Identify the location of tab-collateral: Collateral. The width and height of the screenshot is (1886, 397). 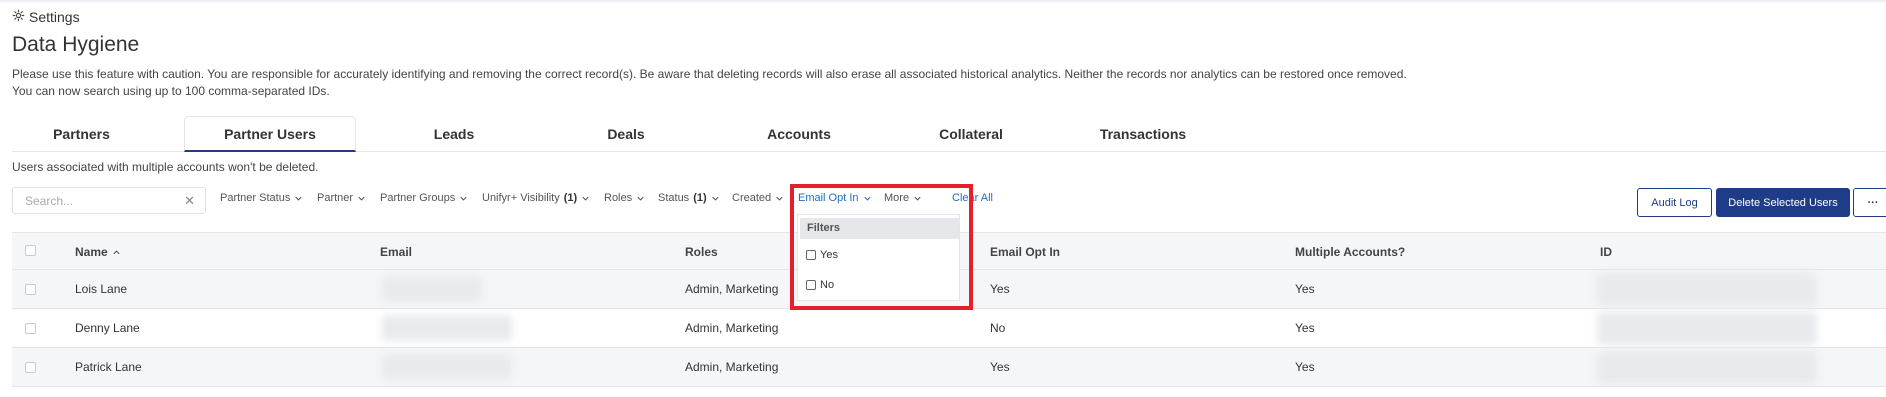
(971, 134).